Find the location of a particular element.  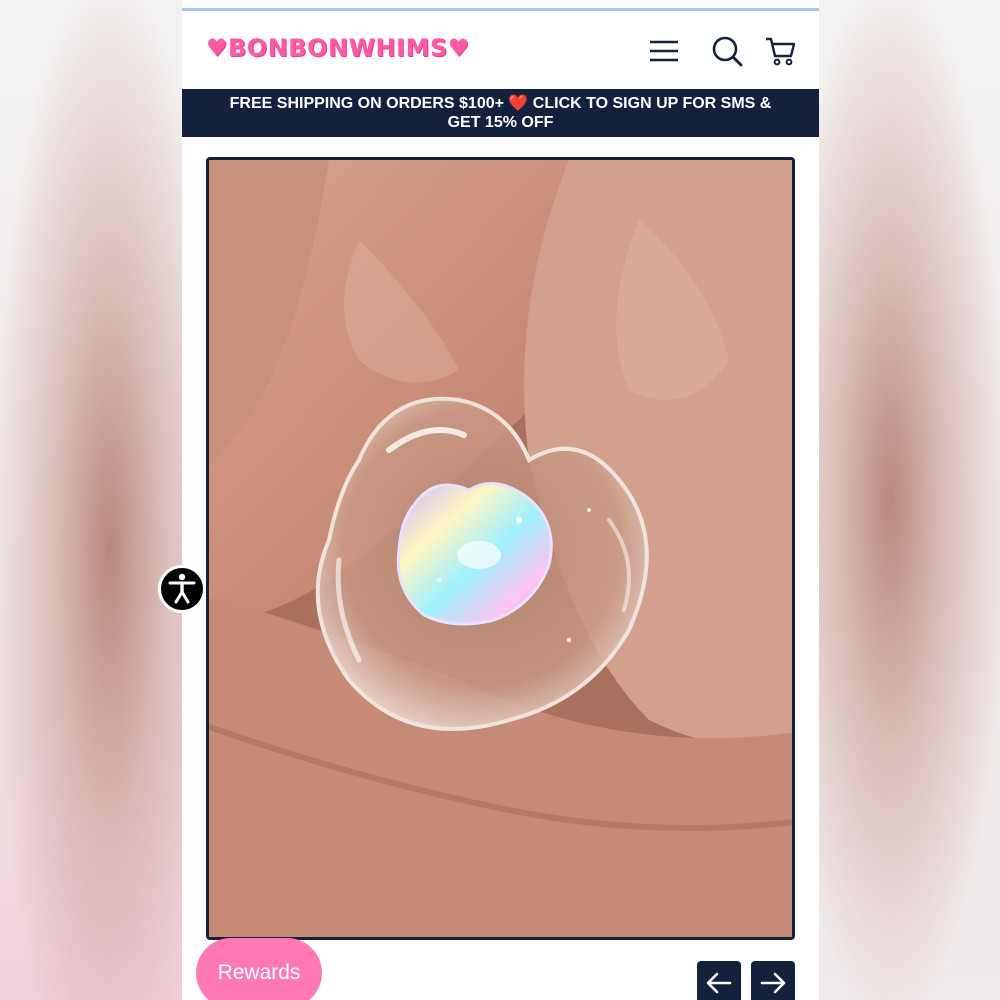

promo-banner-line2: GET 15% OFF is located at coordinates (500, 122).